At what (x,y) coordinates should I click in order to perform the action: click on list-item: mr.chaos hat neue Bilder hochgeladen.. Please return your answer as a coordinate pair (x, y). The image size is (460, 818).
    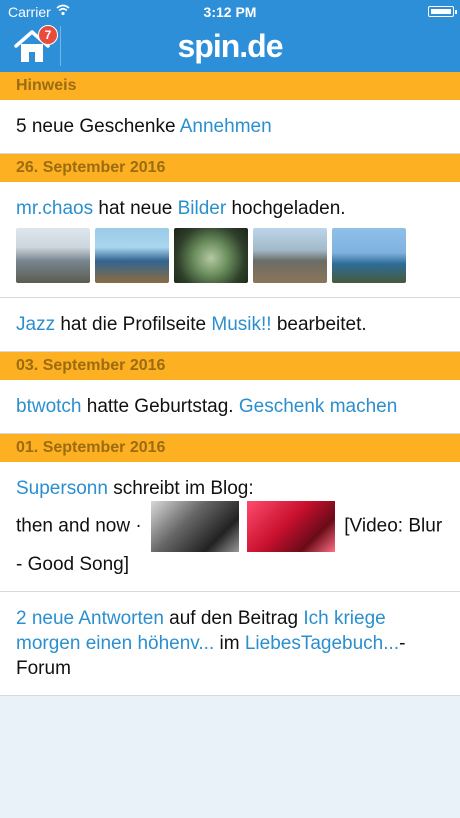
    Looking at the image, I should click on (230, 240).